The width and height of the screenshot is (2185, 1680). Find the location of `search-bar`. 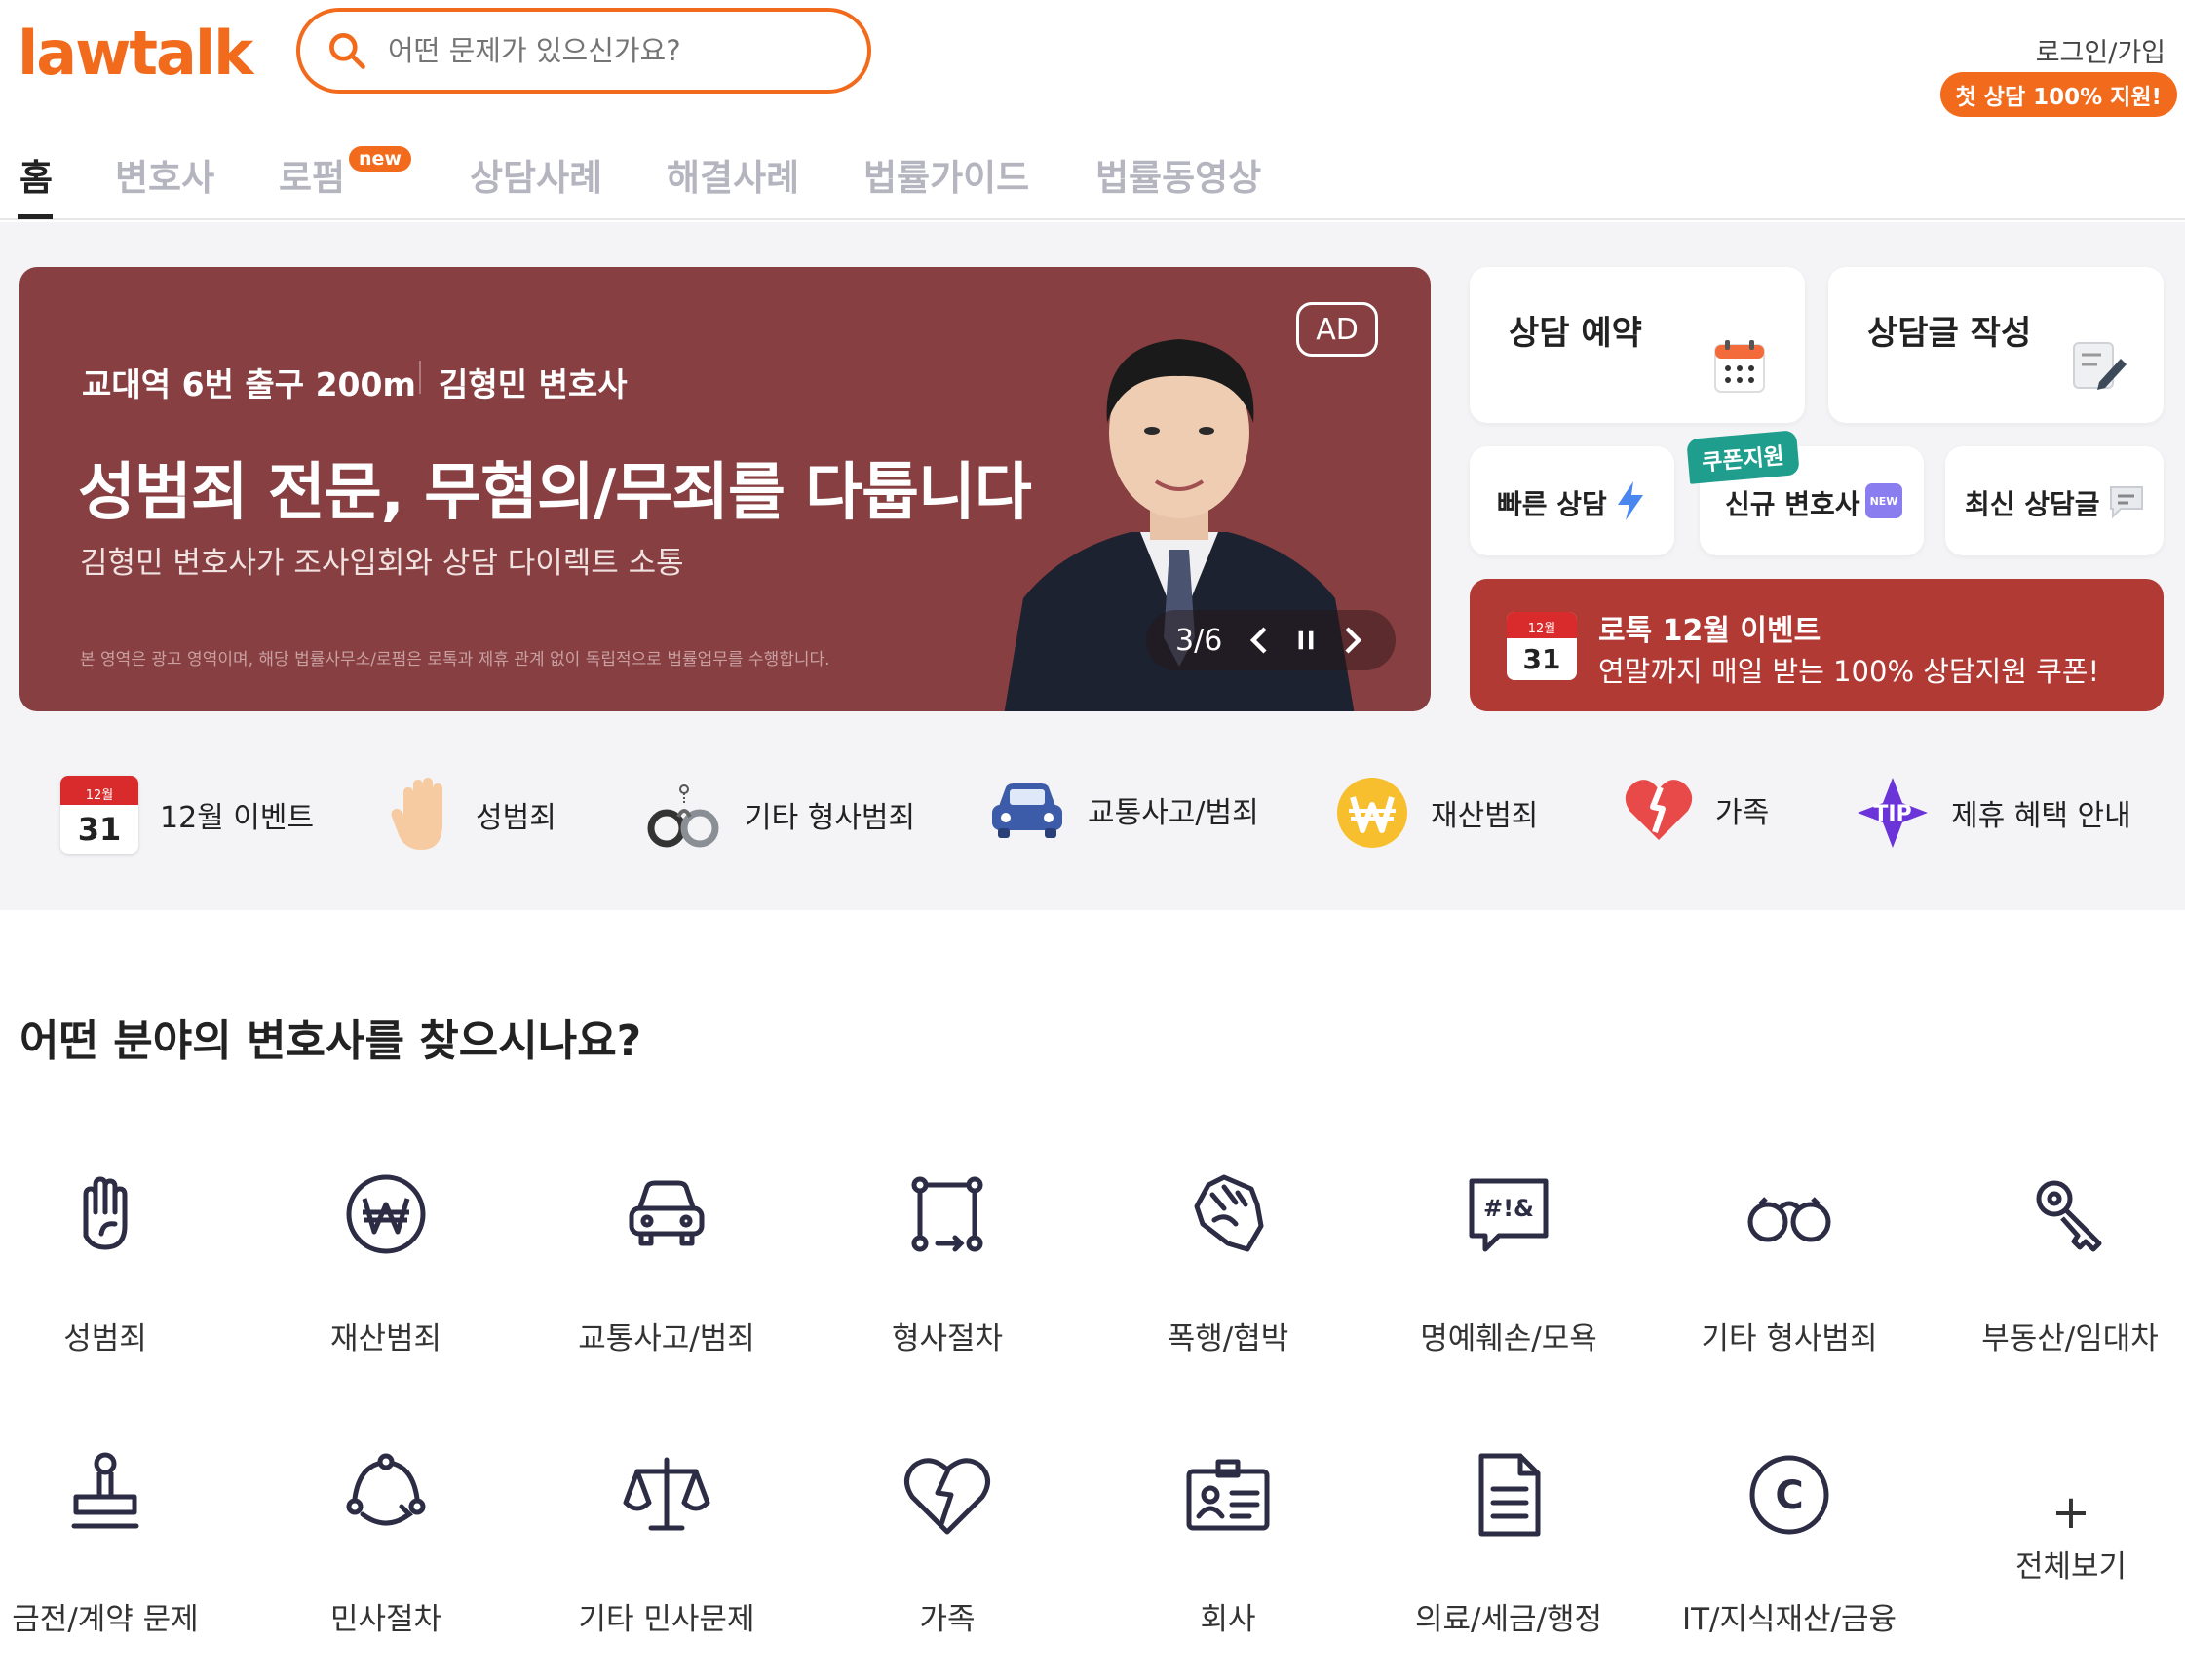

search-bar is located at coordinates (583, 51).